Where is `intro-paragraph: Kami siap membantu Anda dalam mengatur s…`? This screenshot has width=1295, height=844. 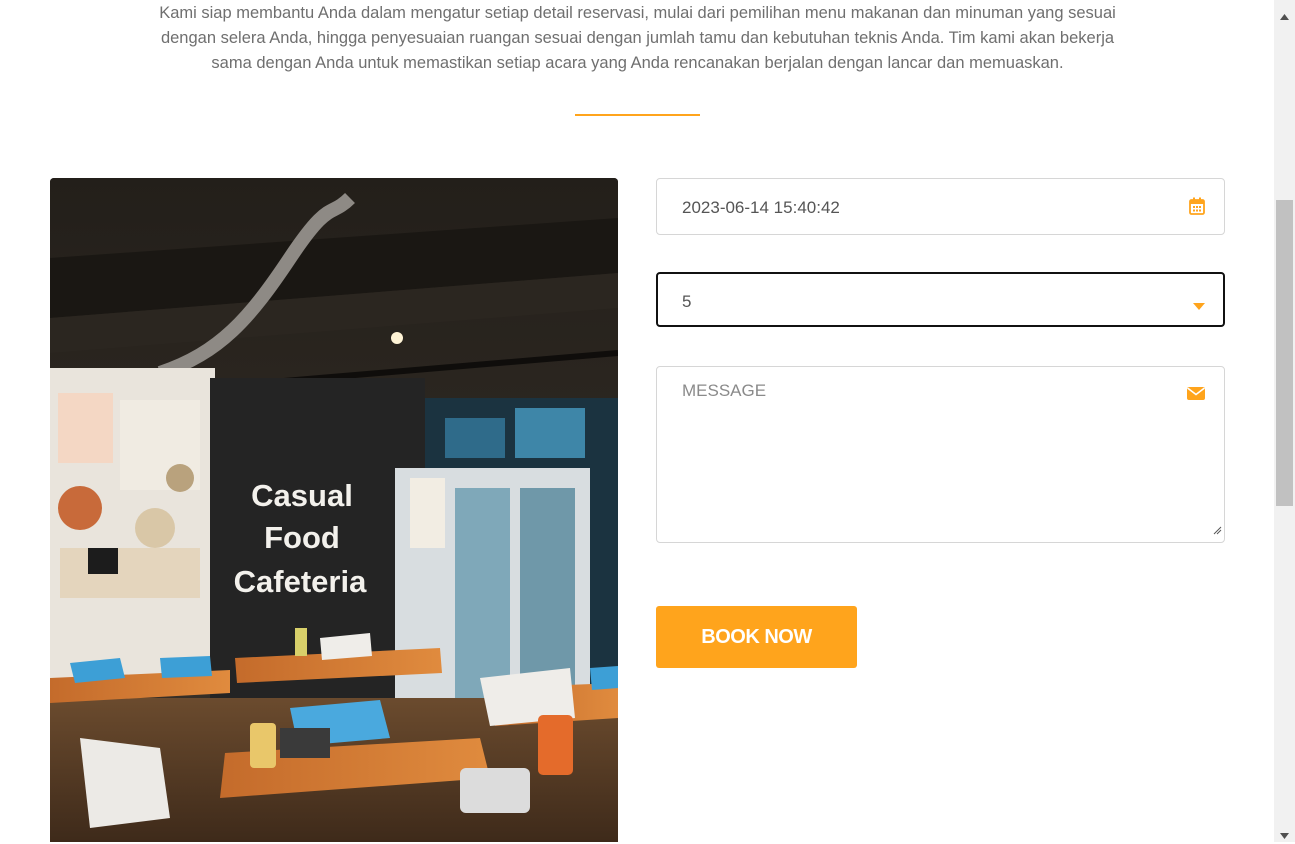 intro-paragraph: Kami siap membantu Anda dalam mengatur s… is located at coordinates (637, 37).